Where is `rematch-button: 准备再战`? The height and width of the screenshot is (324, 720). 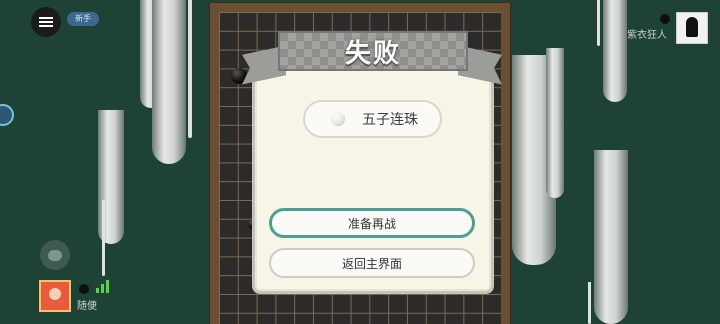 rematch-button: 准备再战 is located at coordinates (372, 223).